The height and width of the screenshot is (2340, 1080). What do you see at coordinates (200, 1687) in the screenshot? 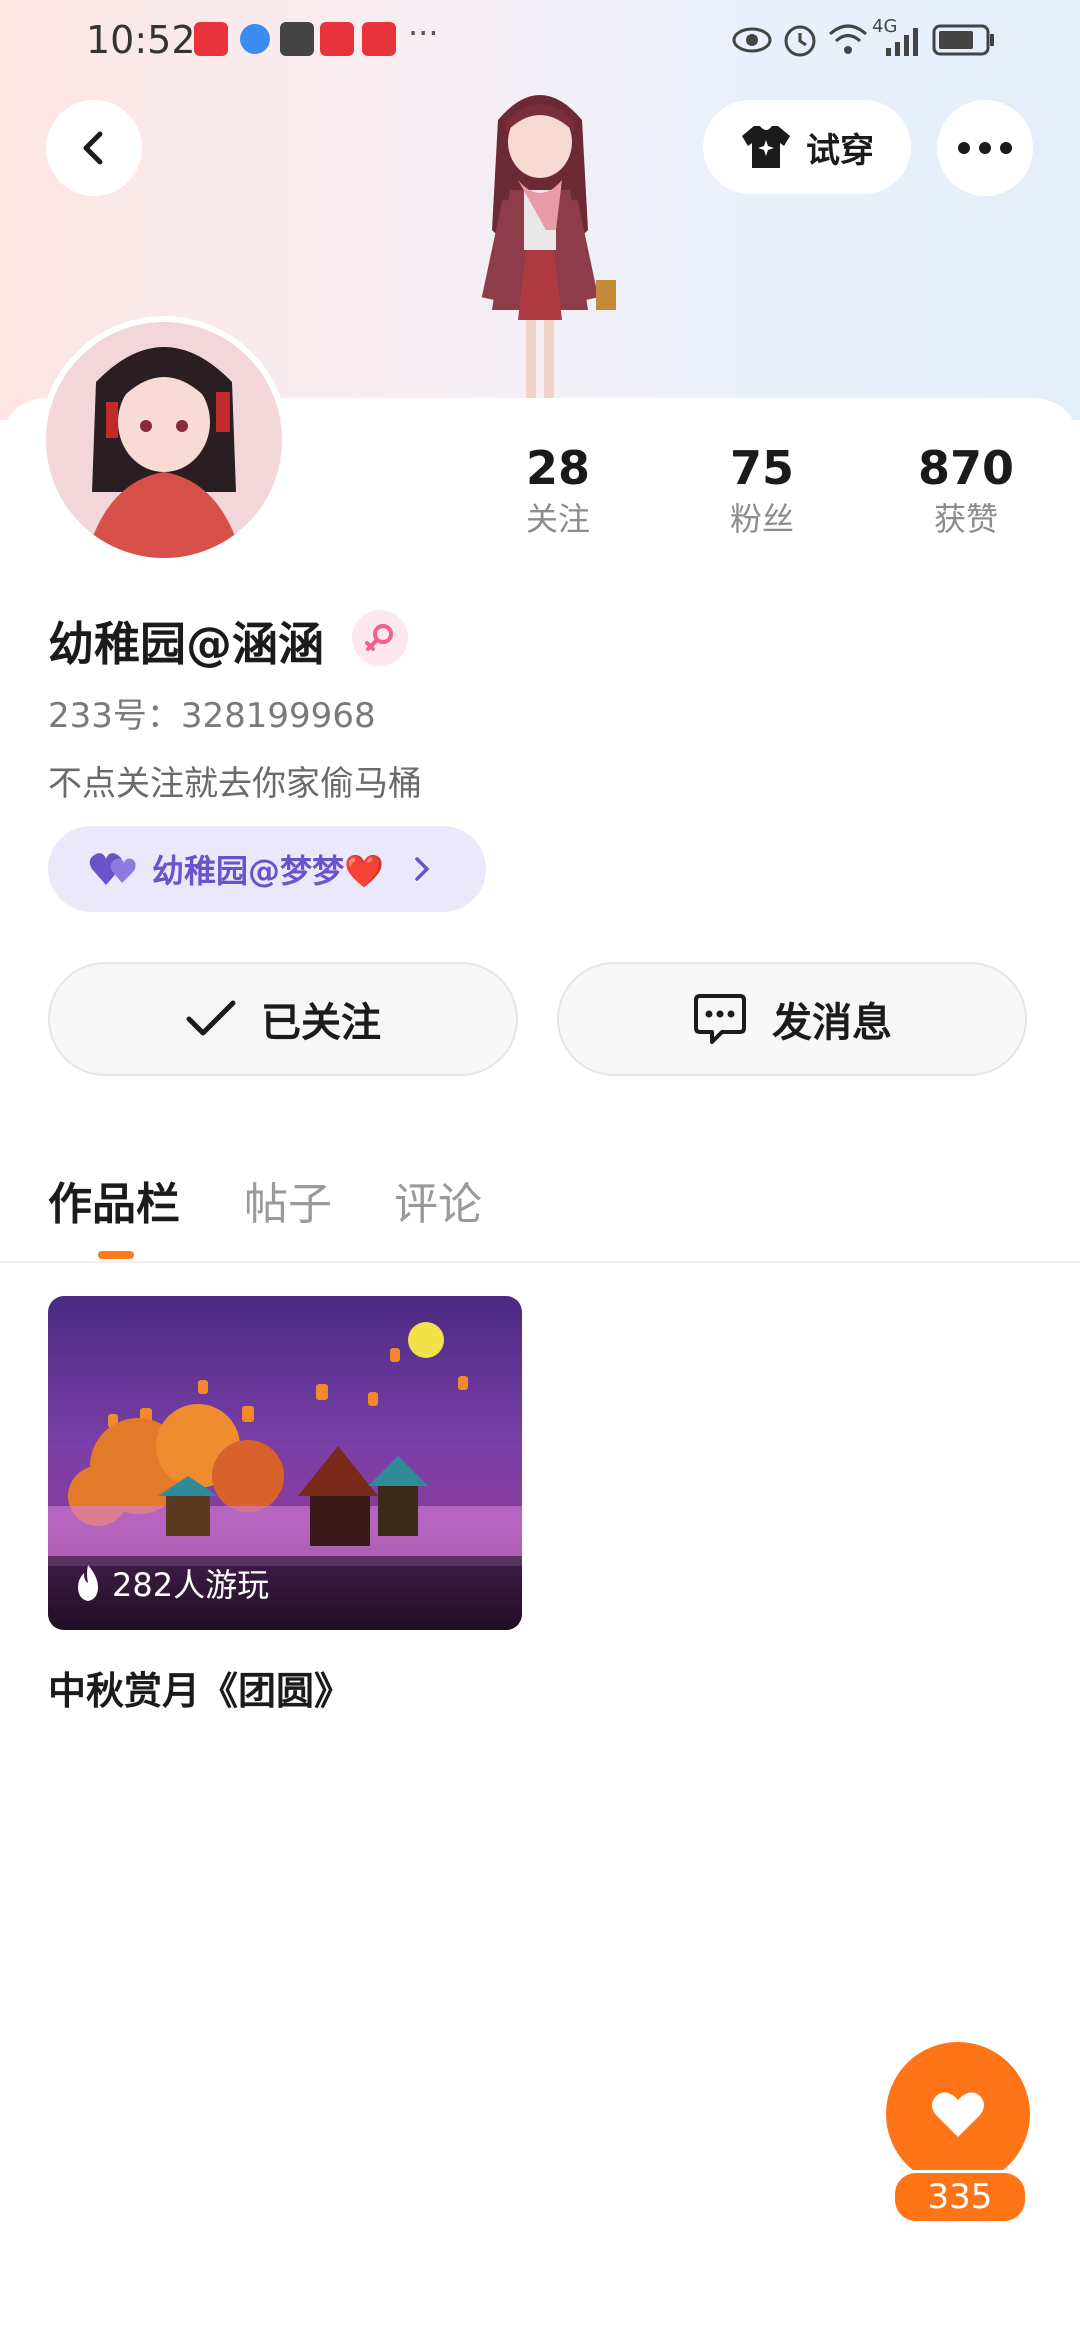
I see `work-title: 中秋赏月《团圆》` at bounding box center [200, 1687].